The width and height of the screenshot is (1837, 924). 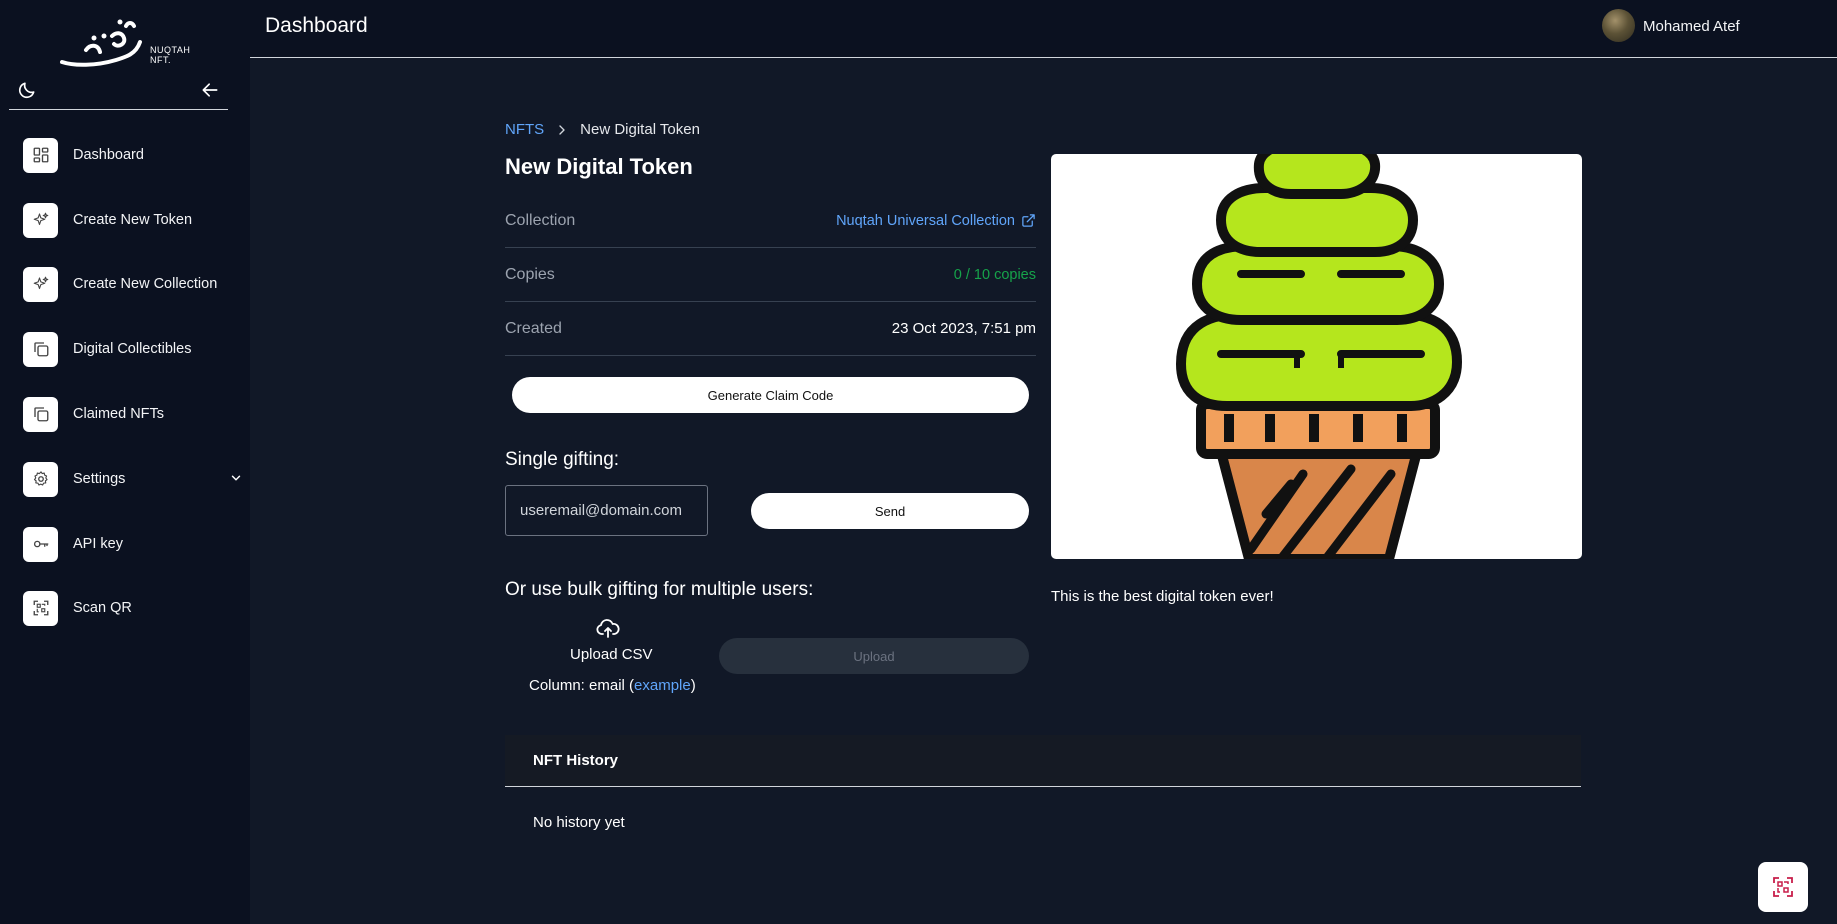 What do you see at coordinates (562, 129) in the screenshot?
I see `chevron-right-icon` at bounding box center [562, 129].